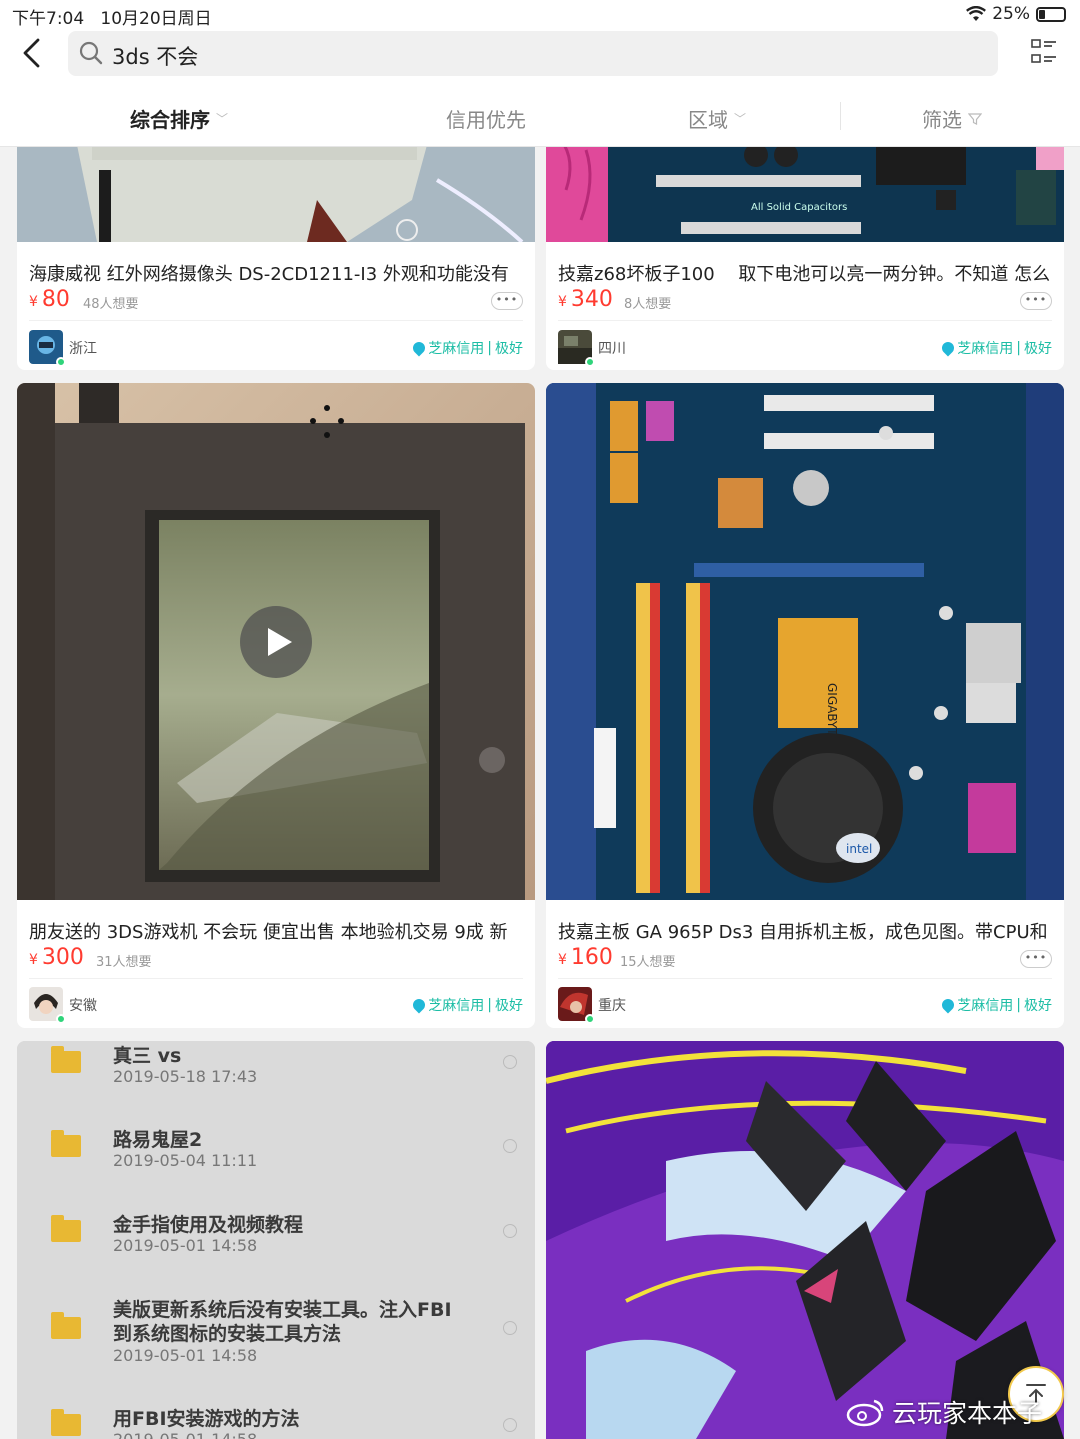  I want to click on tab-filter: 筛选, so click(952, 118).